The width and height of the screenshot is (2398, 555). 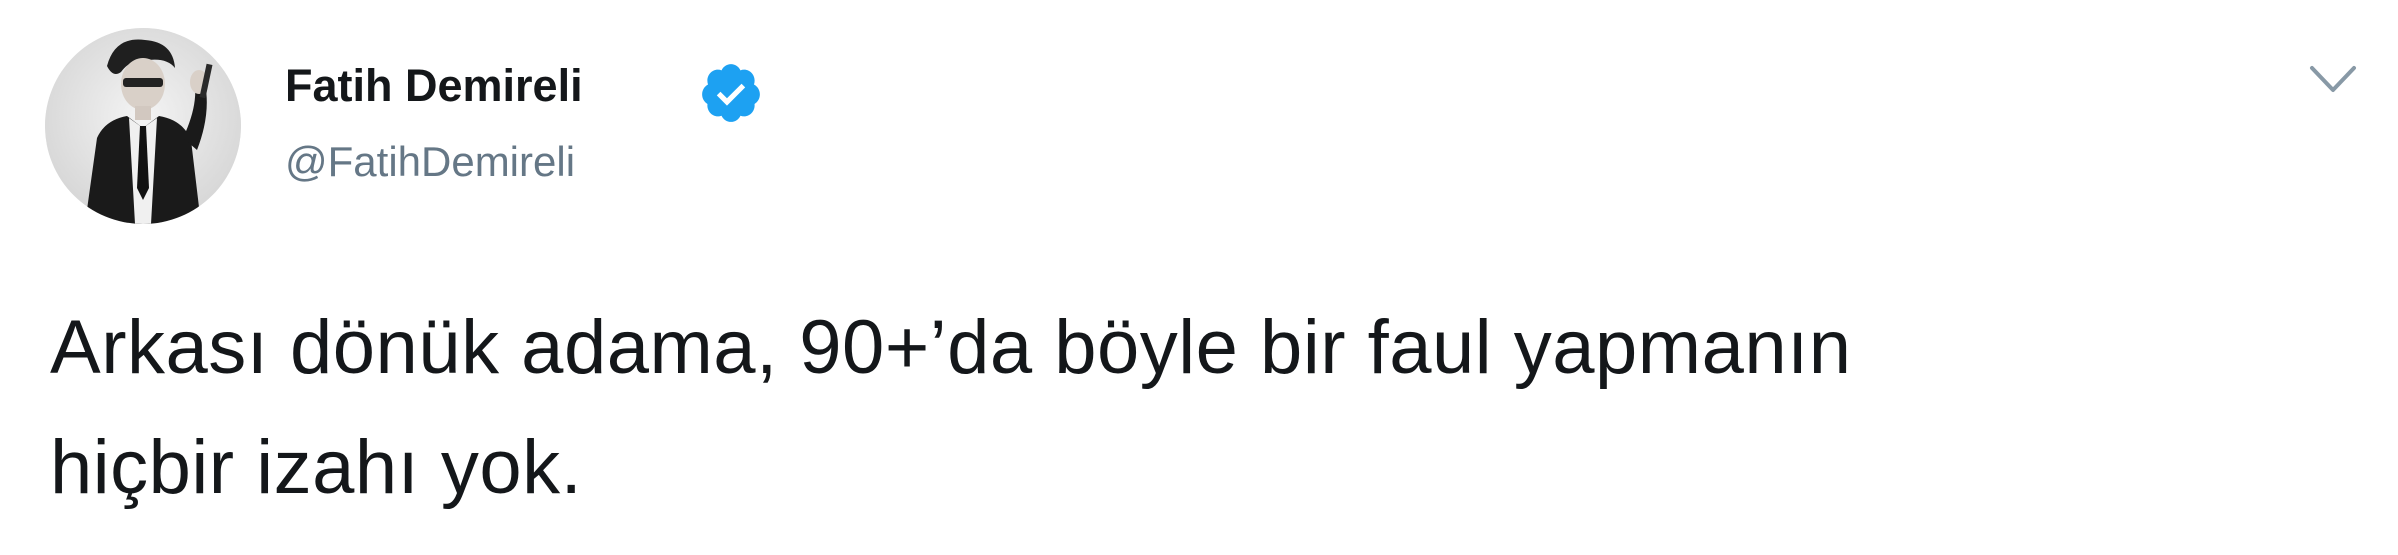 I want to click on profile-photo-icon, so click(x=143, y=126).